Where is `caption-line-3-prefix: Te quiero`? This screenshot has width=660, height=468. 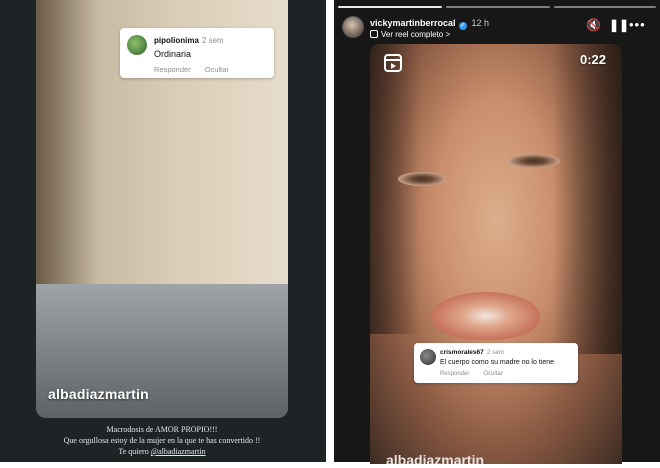
caption-line-3-prefix: Te quiero is located at coordinates (134, 451).